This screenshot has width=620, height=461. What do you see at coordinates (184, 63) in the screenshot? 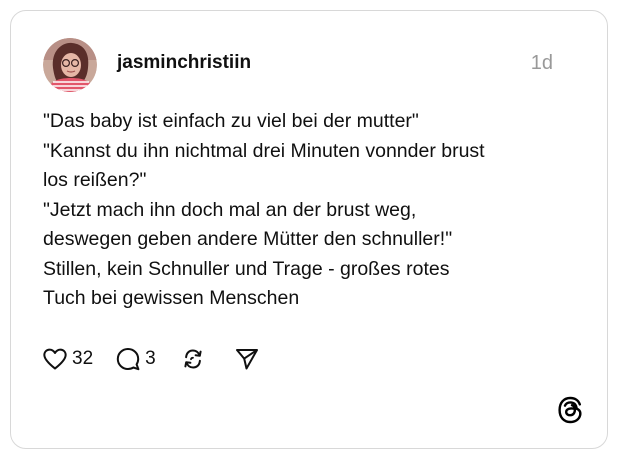
I see `username: jasminchristiin` at bounding box center [184, 63].